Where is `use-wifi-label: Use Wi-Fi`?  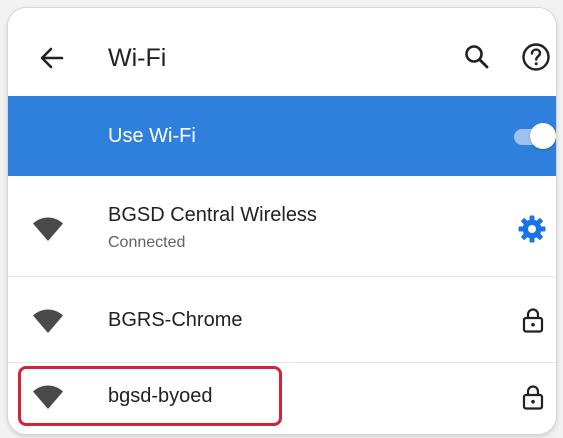
use-wifi-label: Use Wi-Fi is located at coordinates (152, 136).